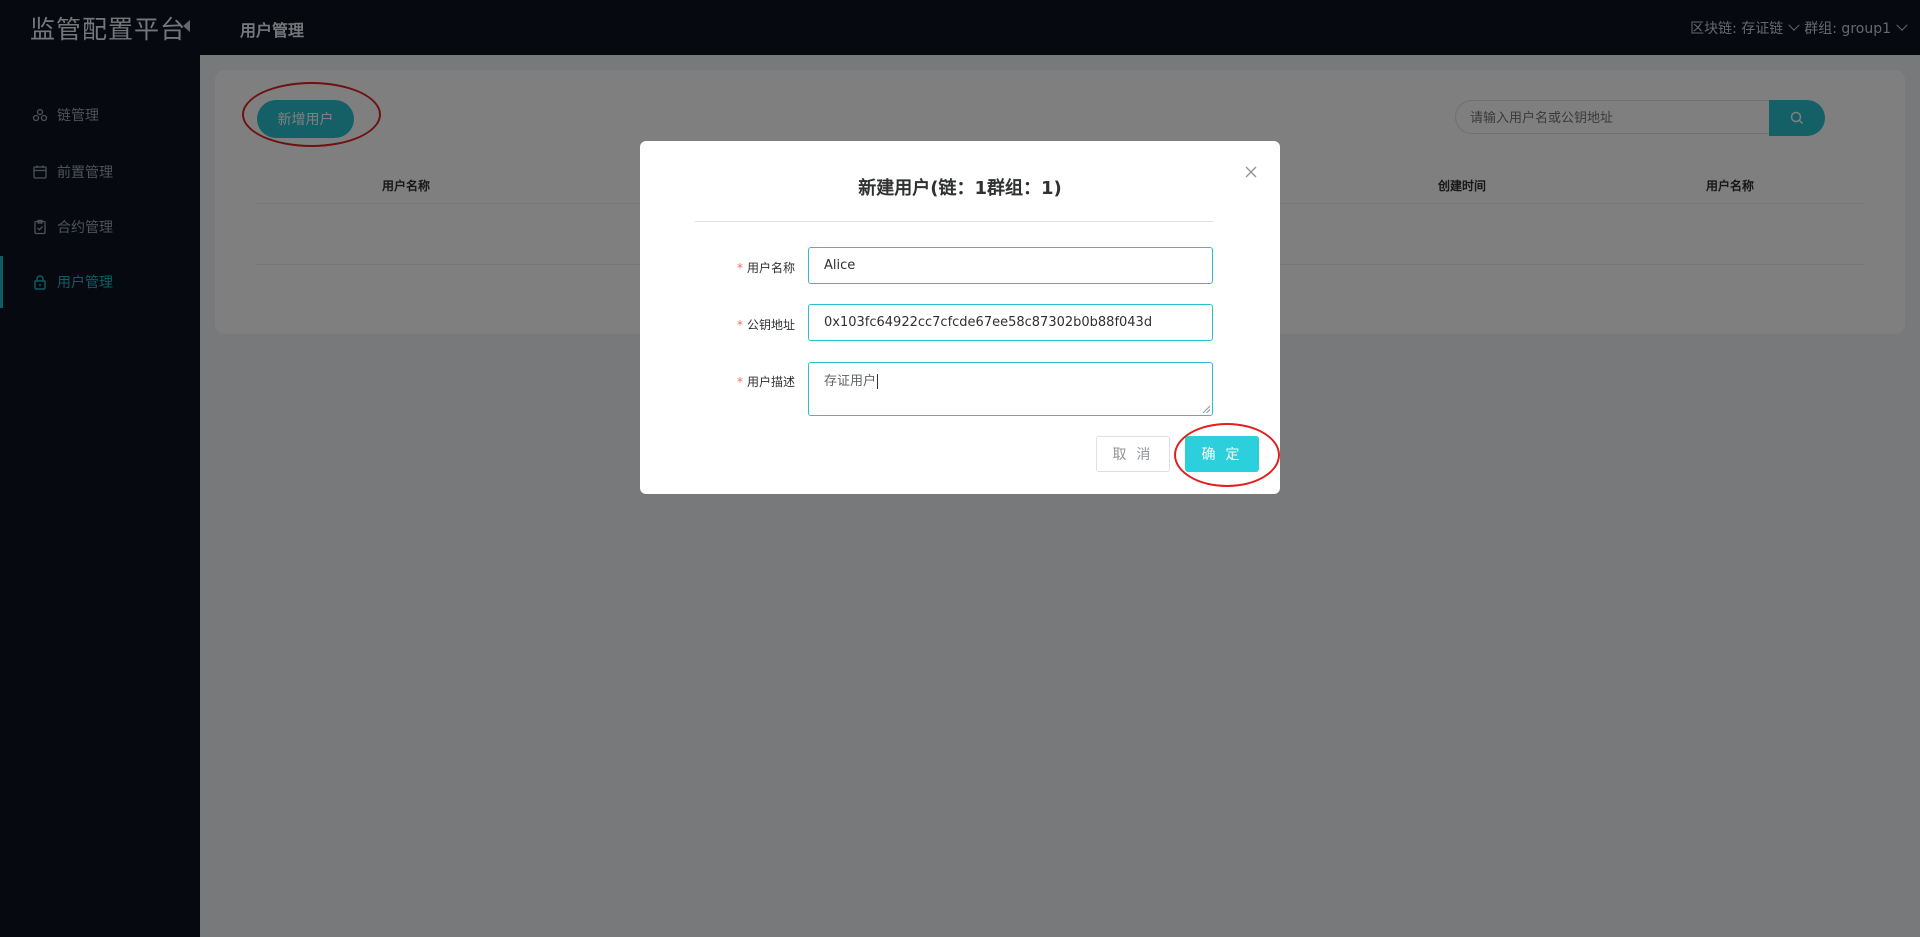 This screenshot has height=937, width=1920. I want to click on resize-handle-icon, so click(1206, 409).